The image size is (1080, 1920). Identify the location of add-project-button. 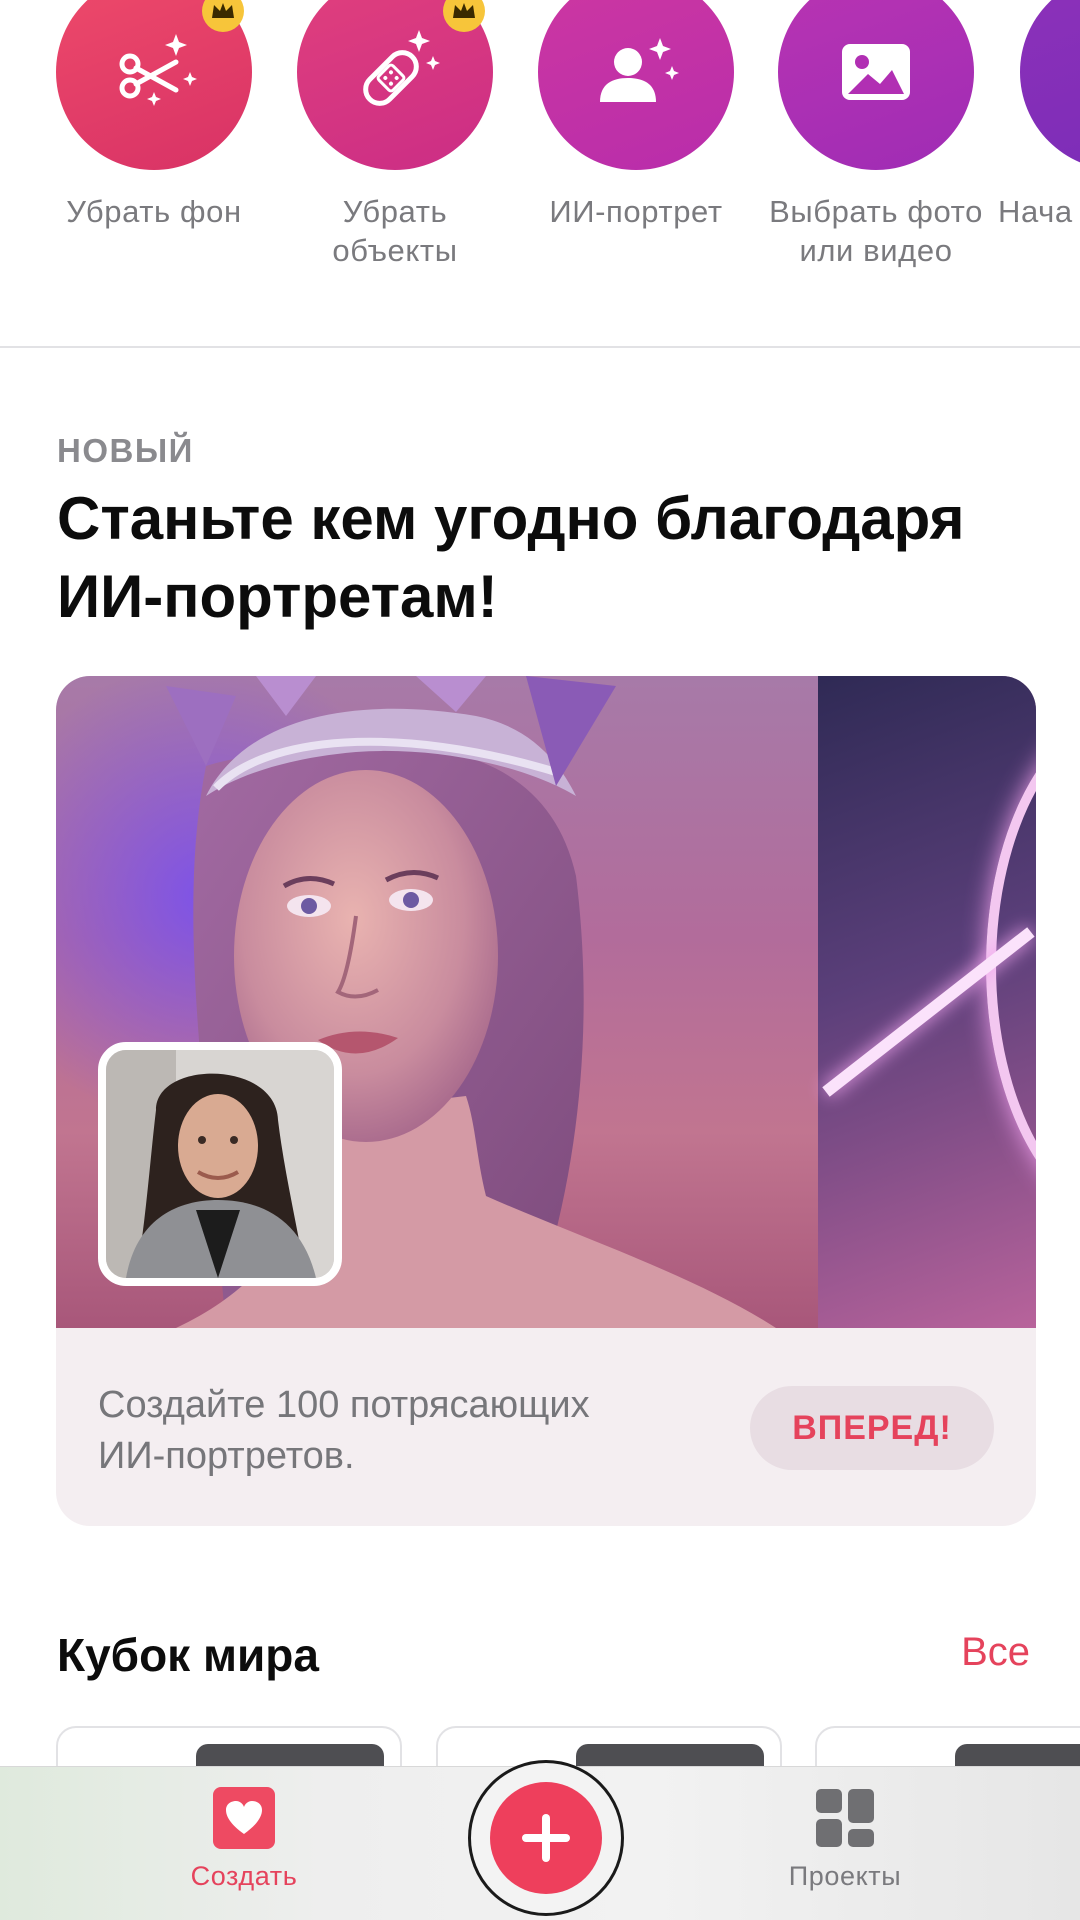
(546, 1838).